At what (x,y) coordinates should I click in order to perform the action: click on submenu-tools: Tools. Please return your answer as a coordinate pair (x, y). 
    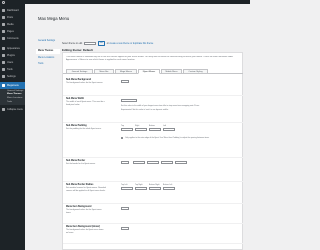
    Looking at the image, I should click on (9, 102).